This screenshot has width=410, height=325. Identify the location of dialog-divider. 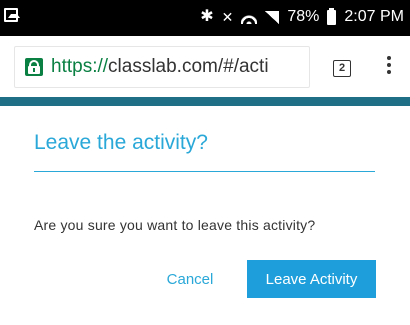
(204, 171).